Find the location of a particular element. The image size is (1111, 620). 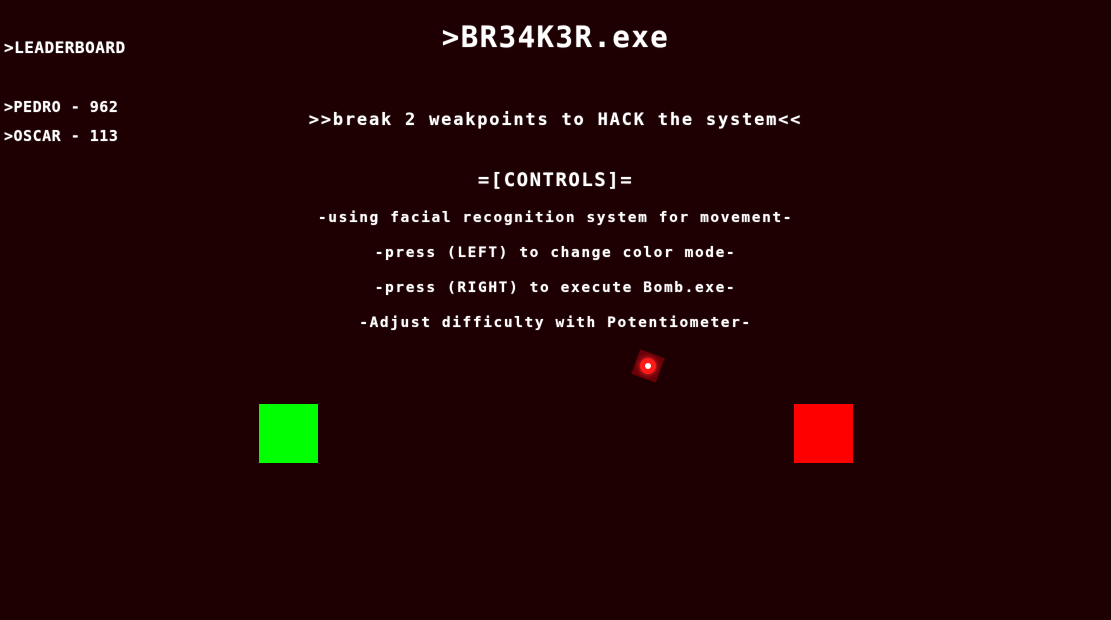

control-instruction: -press (RIGHT) to execute Bomb.exe- is located at coordinates (555, 288).